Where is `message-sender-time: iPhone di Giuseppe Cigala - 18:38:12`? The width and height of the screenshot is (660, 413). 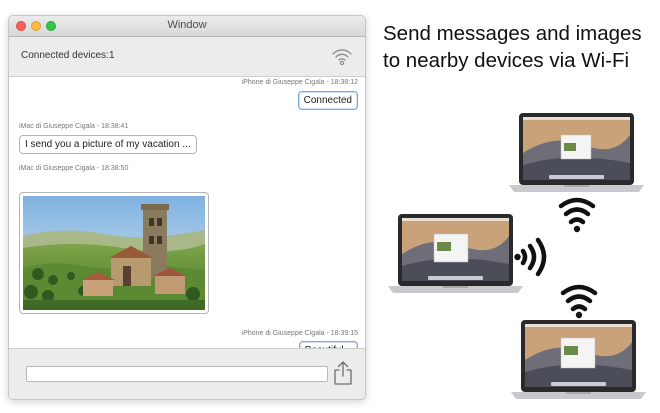 message-sender-time: iPhone di Giuseppe Cigala - 18:38:12 is located at coordinates (299, 82).